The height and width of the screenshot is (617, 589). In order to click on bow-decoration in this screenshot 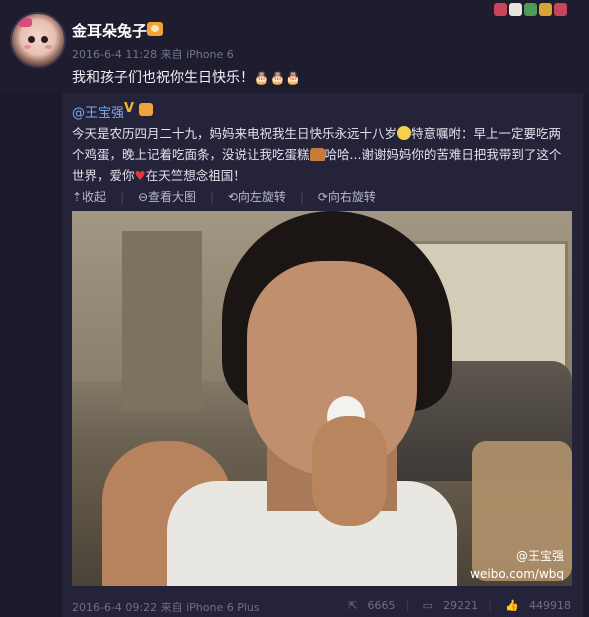, I will do `click(25, 22)`.